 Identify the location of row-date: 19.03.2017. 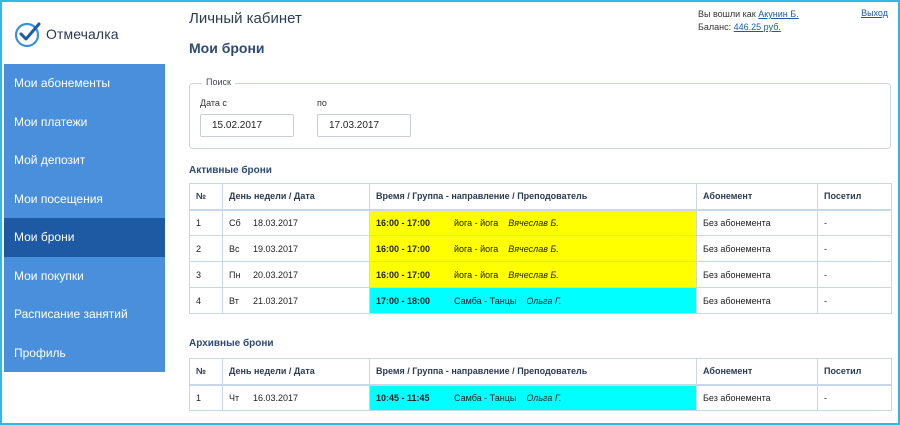
(276, 248).